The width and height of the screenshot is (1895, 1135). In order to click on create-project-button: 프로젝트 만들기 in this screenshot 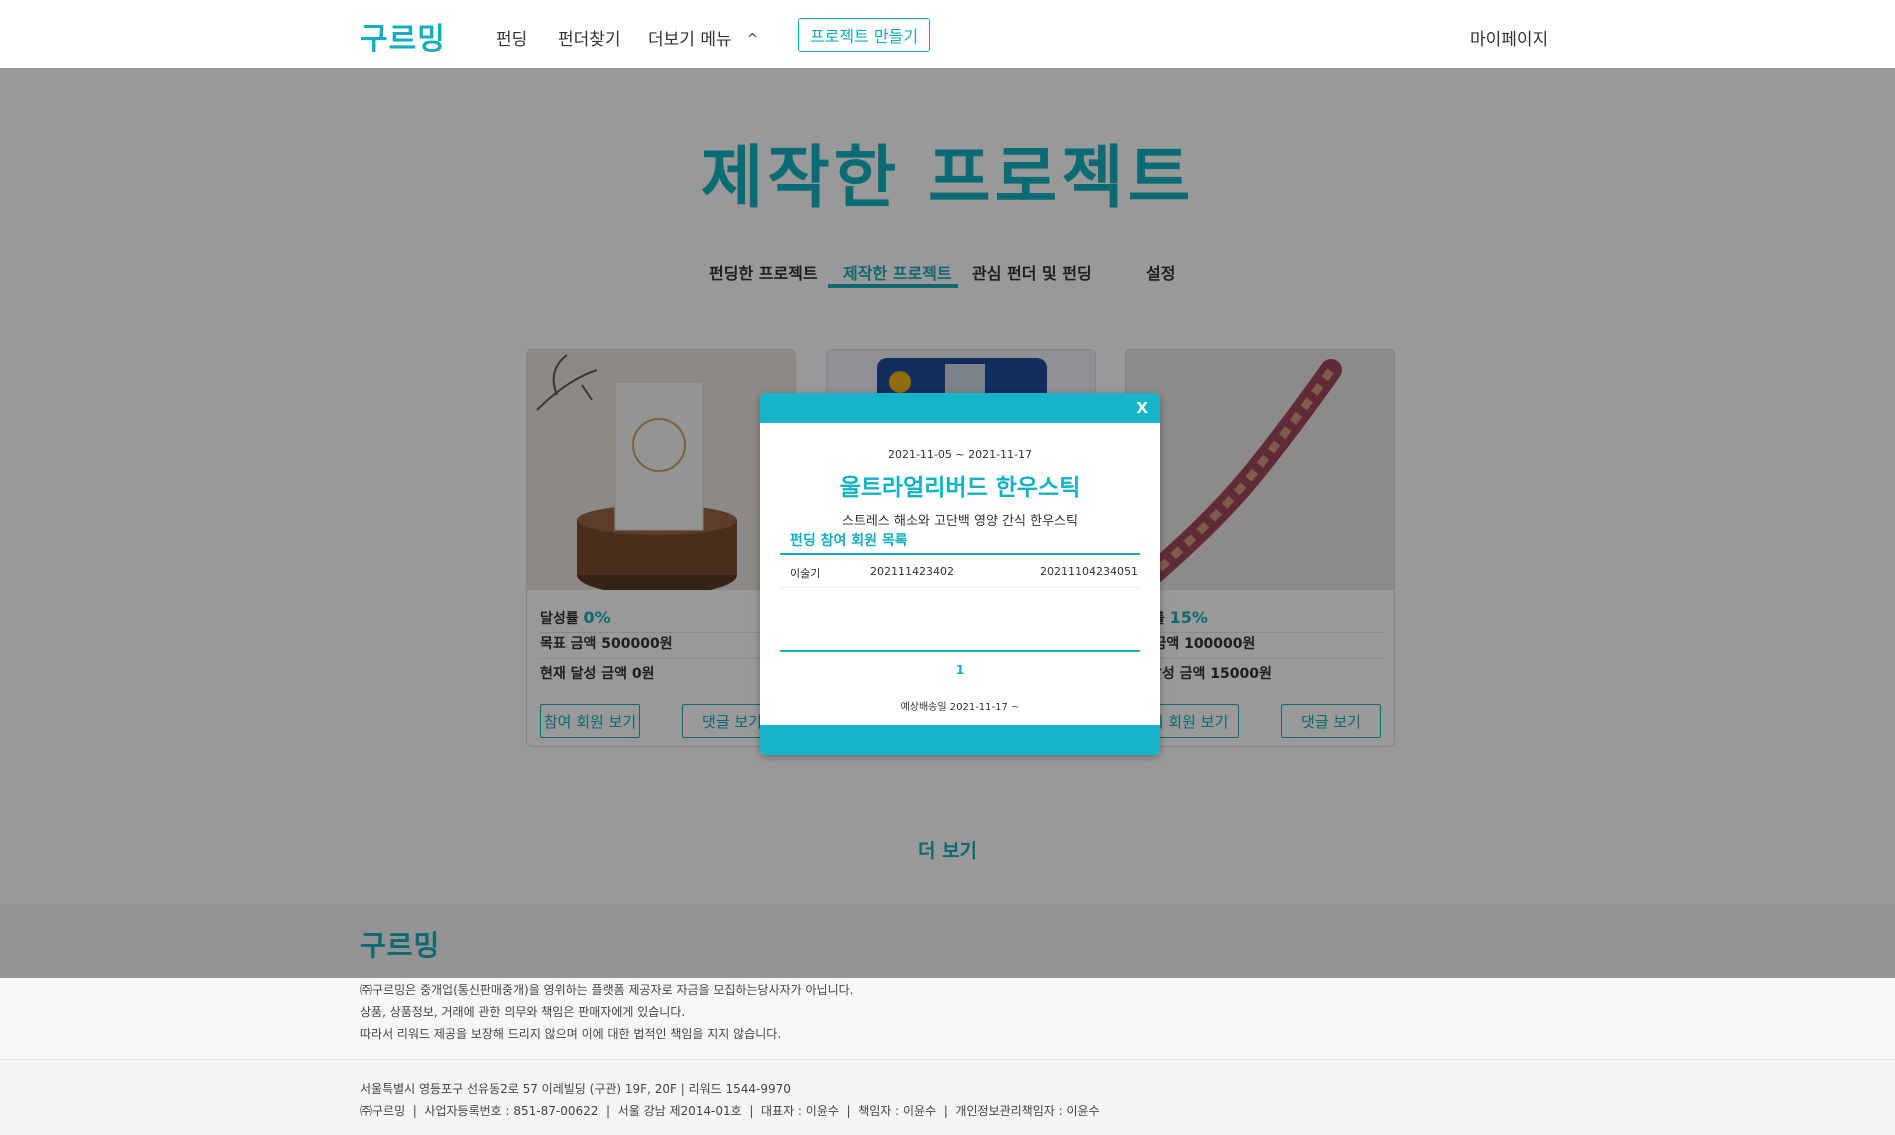, I will do `click(864, 35)`.